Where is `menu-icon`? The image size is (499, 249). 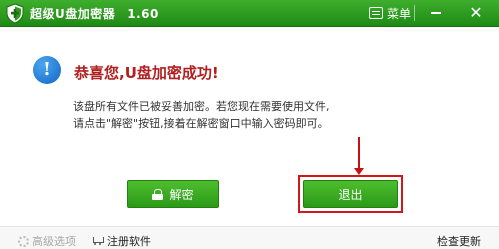 menu-icon is located at coordinates (376, 13).